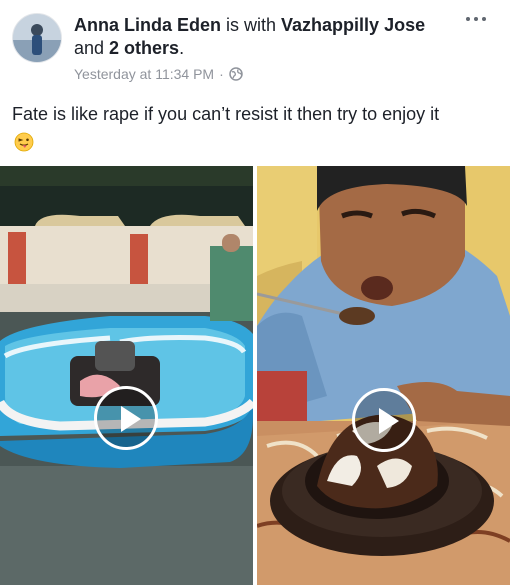  I want to click on globe-icon, so click(236, 74).